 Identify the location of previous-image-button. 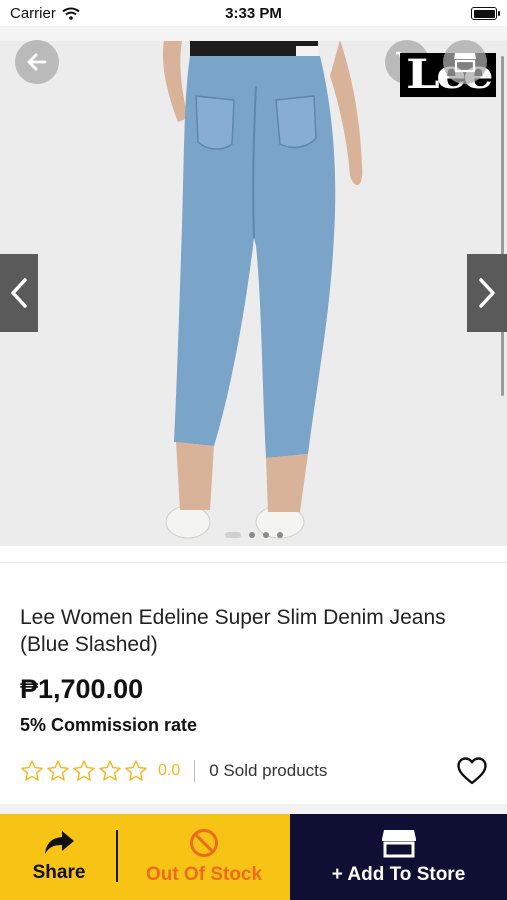
(19, 293).